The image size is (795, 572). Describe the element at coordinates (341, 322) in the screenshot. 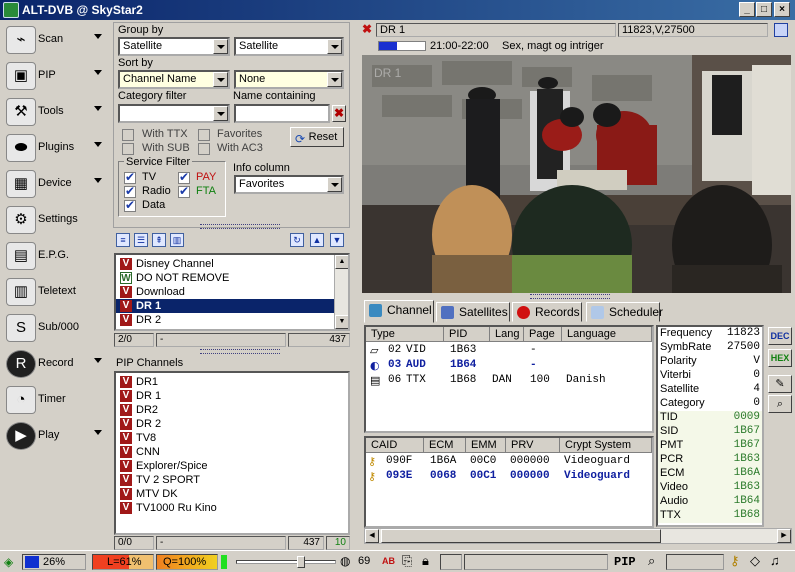

I see `scroll-down-button: ▼` at that location.